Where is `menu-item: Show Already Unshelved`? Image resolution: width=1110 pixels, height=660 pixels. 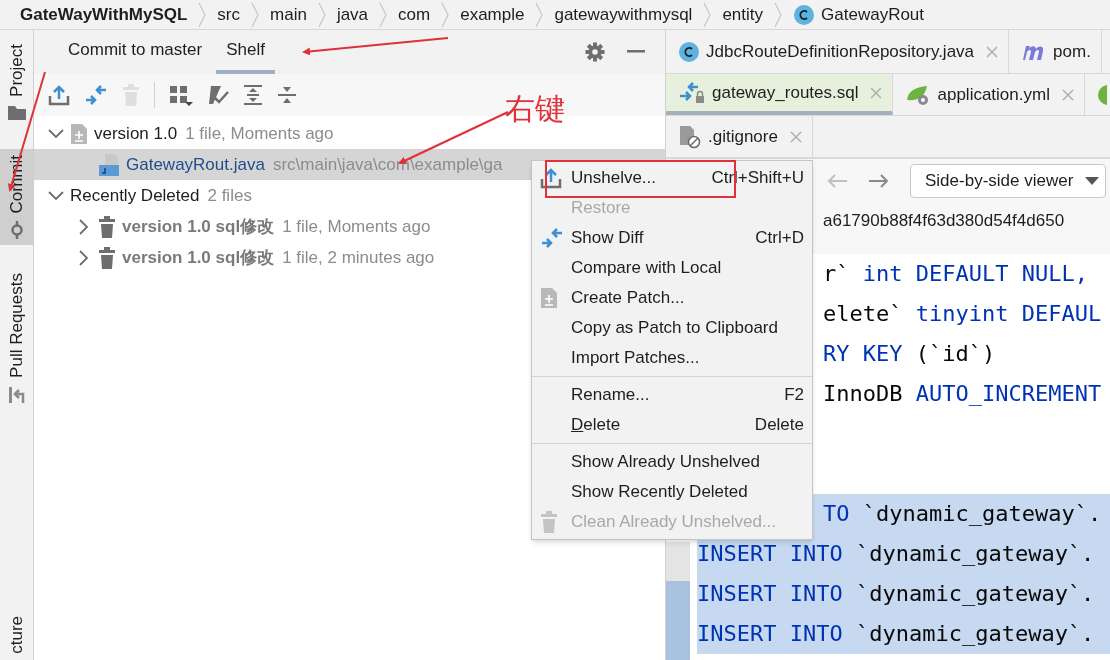
menu-item: Show Already Unshelved is located at coordinates (672, 462).